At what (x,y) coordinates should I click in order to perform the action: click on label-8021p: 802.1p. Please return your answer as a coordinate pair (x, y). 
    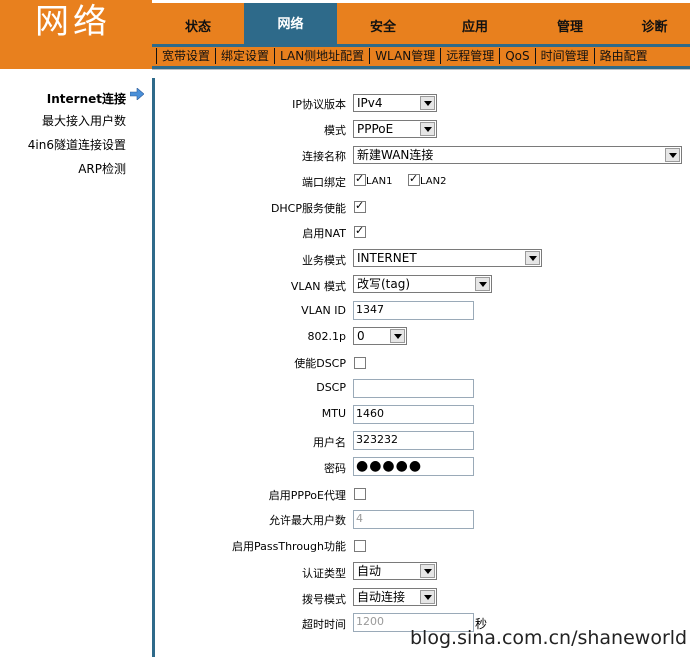
    Looking at the image, I should click on (326, 336).